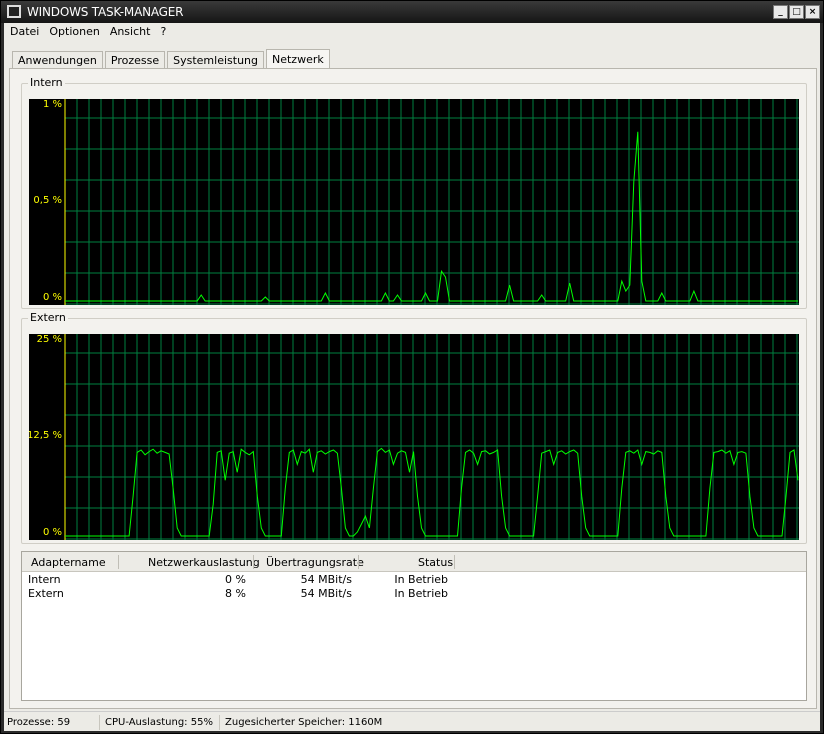  I want to click on y-tick-label: 1 %, so click(52, 104).